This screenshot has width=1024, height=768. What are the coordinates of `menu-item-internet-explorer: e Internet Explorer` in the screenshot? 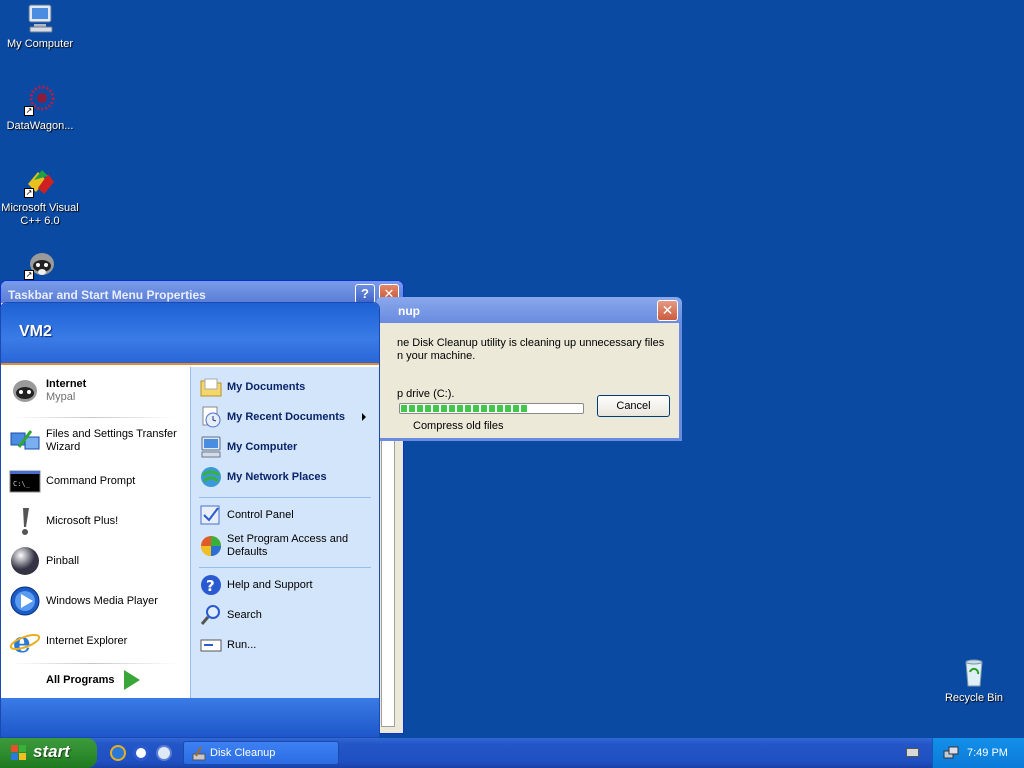 It's located at (68, 642).